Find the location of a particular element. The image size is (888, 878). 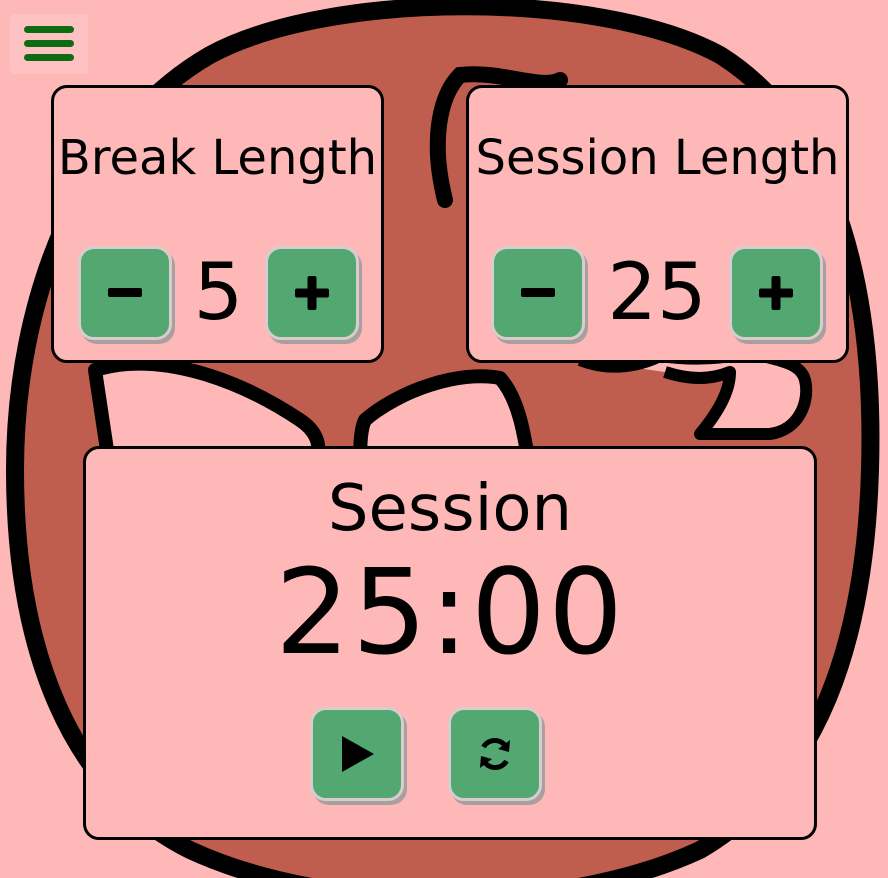

hamburger-menu-icon is located at coordinates (49, 43).